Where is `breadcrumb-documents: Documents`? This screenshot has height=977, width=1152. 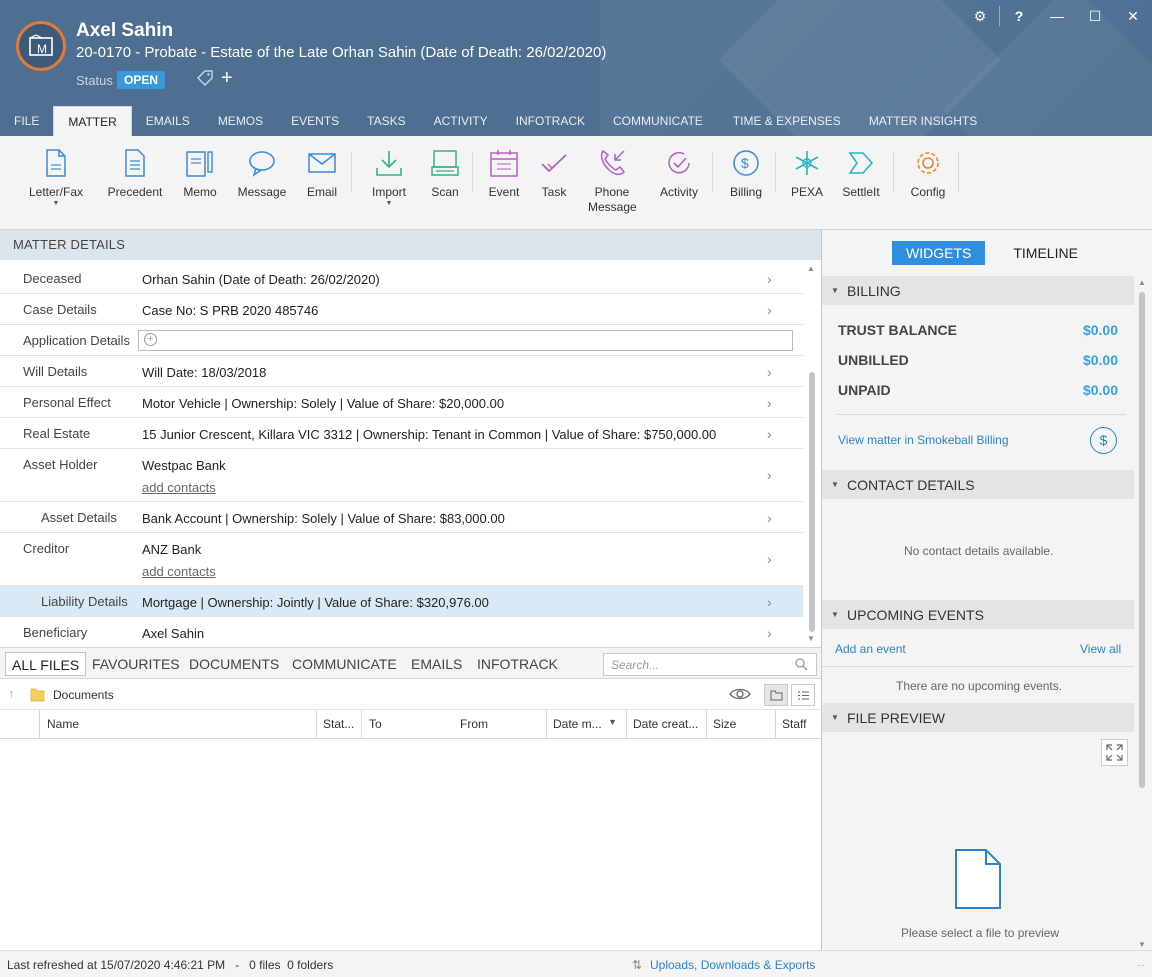 breadcrumb-documents: Documents is located at coordinates (83, 695).